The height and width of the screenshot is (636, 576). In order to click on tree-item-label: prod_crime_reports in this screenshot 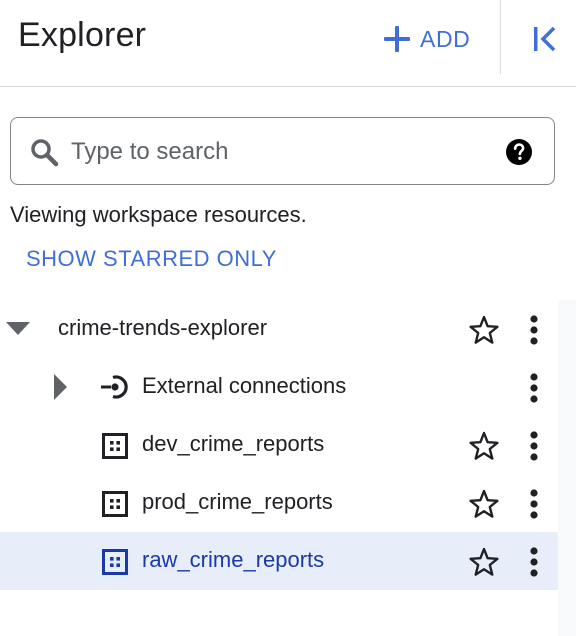, I will do `click(237, 501)`.